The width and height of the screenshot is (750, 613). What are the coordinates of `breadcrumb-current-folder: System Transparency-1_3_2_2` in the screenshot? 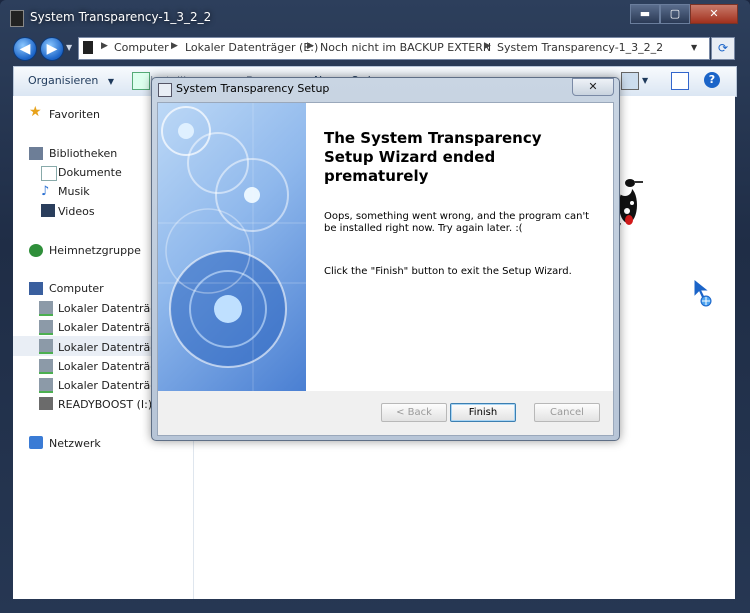 It's located at (580, 47).